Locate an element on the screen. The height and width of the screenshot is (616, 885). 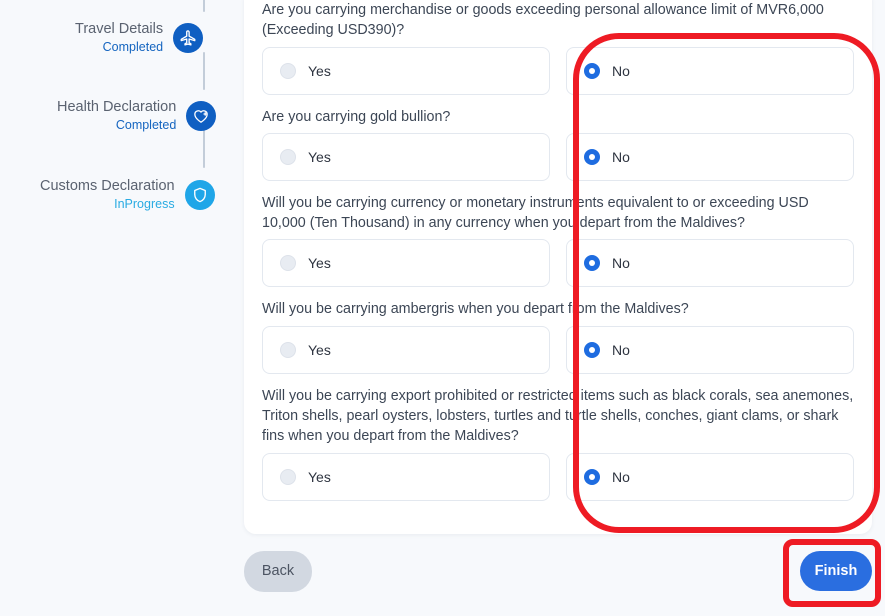
sidebar-step-travel-details: Travel Details Completed is located at coordinates (139, 38).